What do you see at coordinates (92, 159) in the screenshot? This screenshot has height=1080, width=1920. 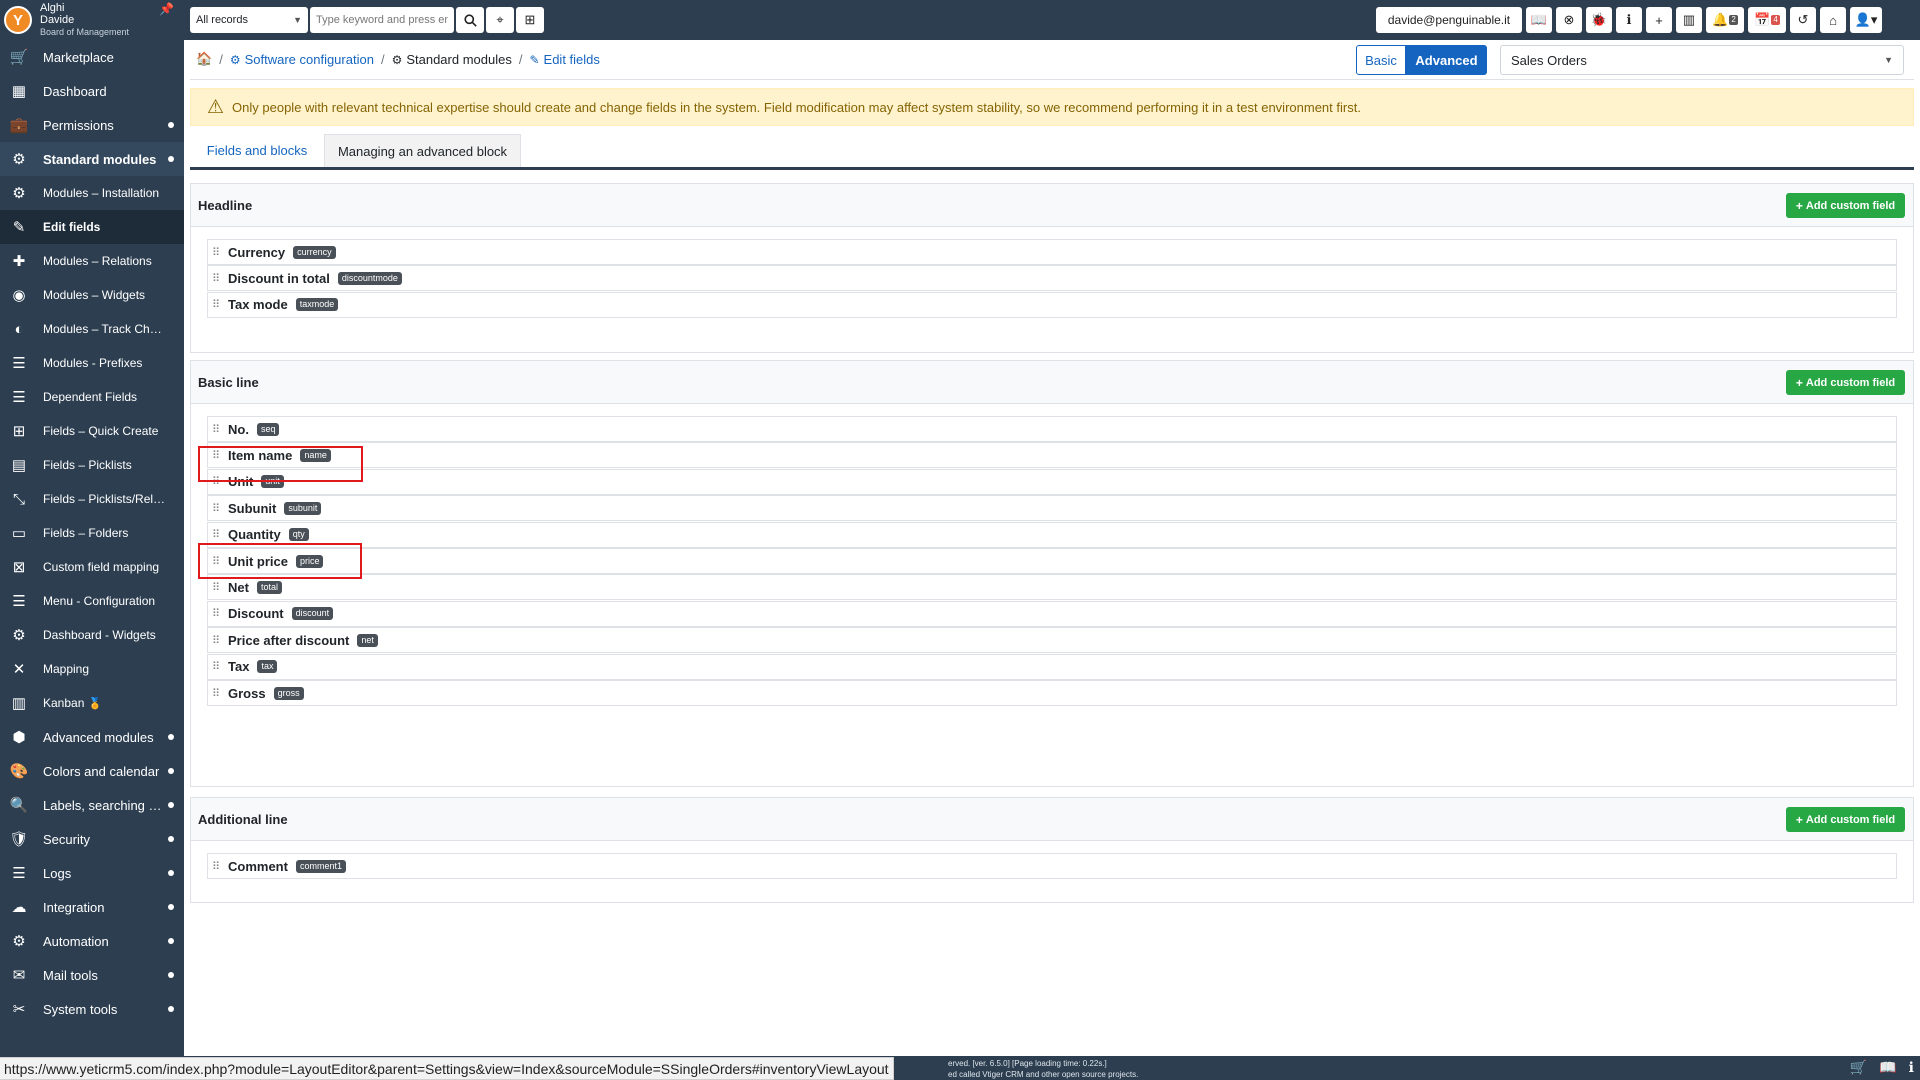 I see `sidebar-item-standard-modules: ⚙ Standard modules` at bounding box center [92, 159].